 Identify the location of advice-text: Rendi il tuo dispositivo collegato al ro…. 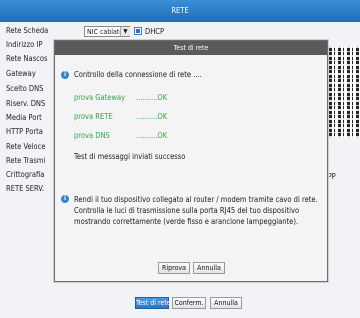
(196, 210).